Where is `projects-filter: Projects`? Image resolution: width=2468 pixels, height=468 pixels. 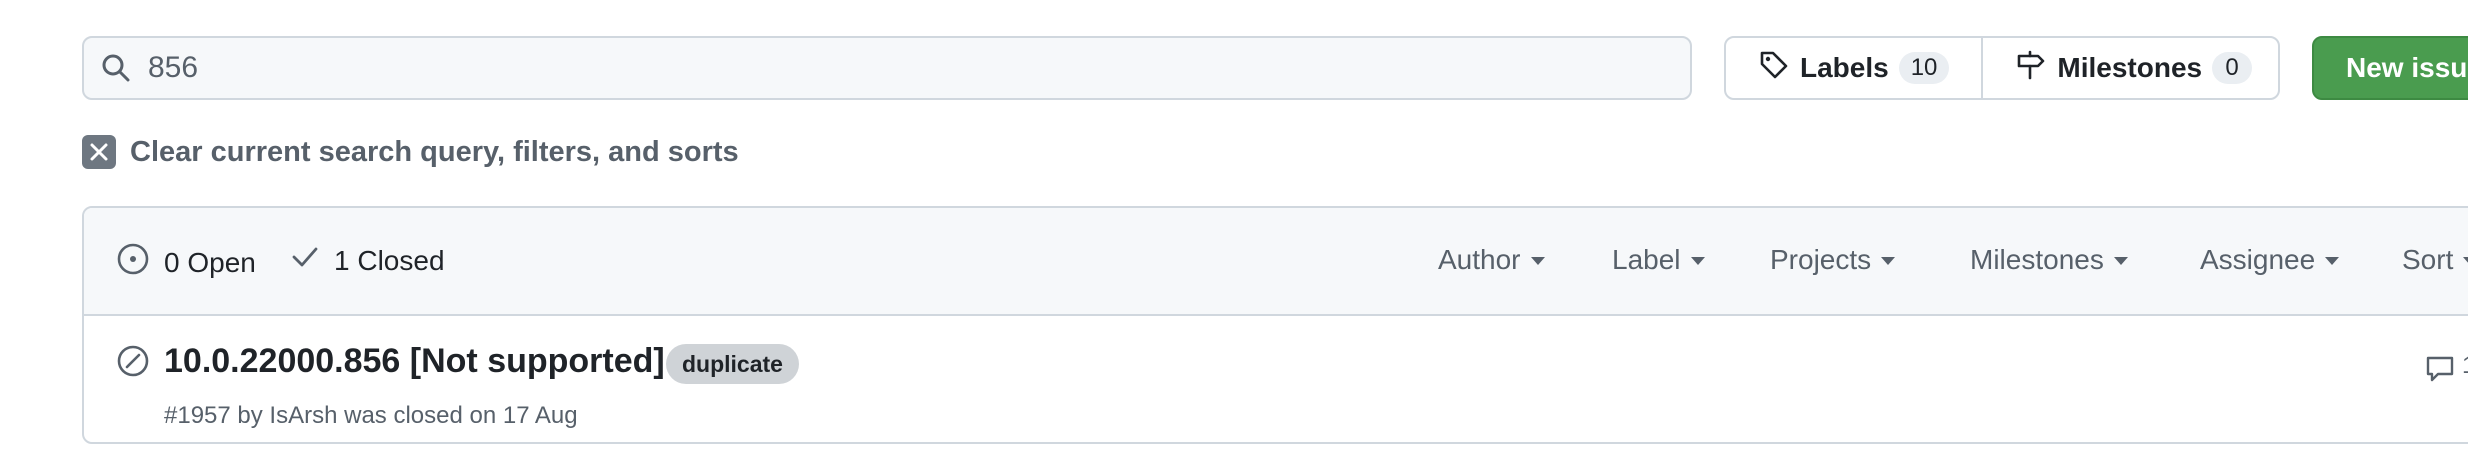
projects-filter: Projects is located at coordinates (1833, 260).